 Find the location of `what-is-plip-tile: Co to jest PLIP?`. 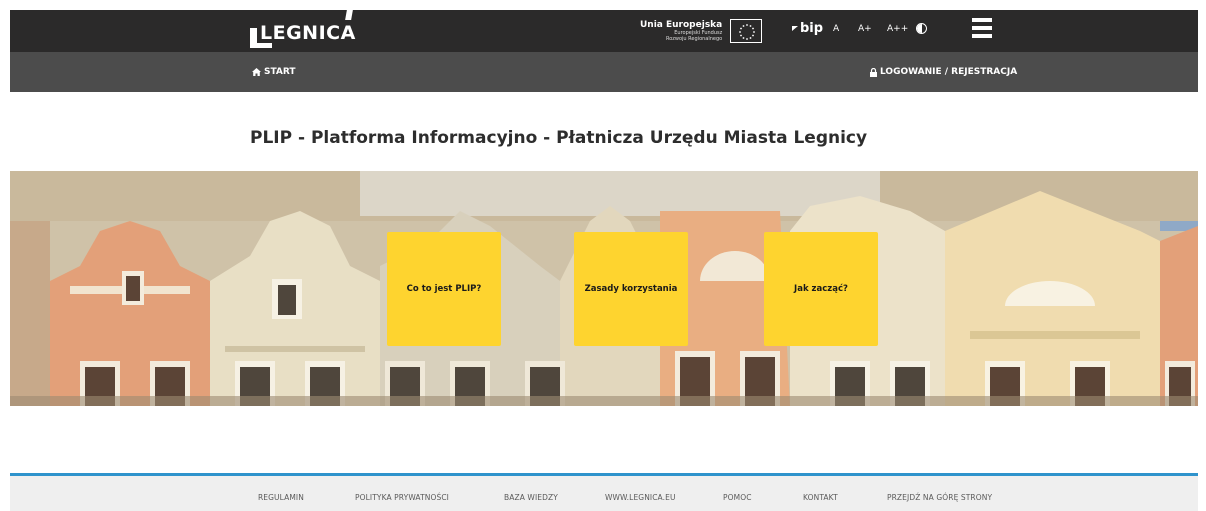

what-is-plip-tile: Co to jest PLIP? is located at coordinates (444, 289).